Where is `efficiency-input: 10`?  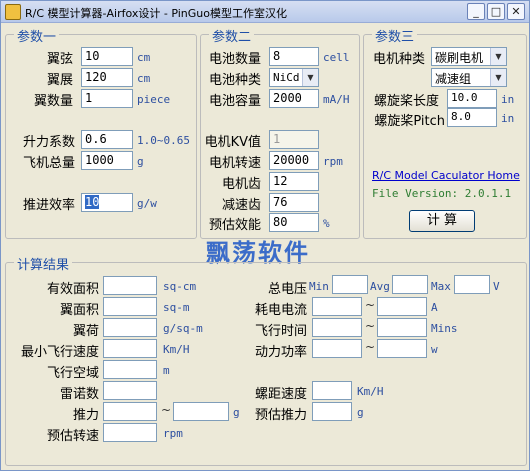
efficiency-input: 10 is located at coordinates (107, 202).